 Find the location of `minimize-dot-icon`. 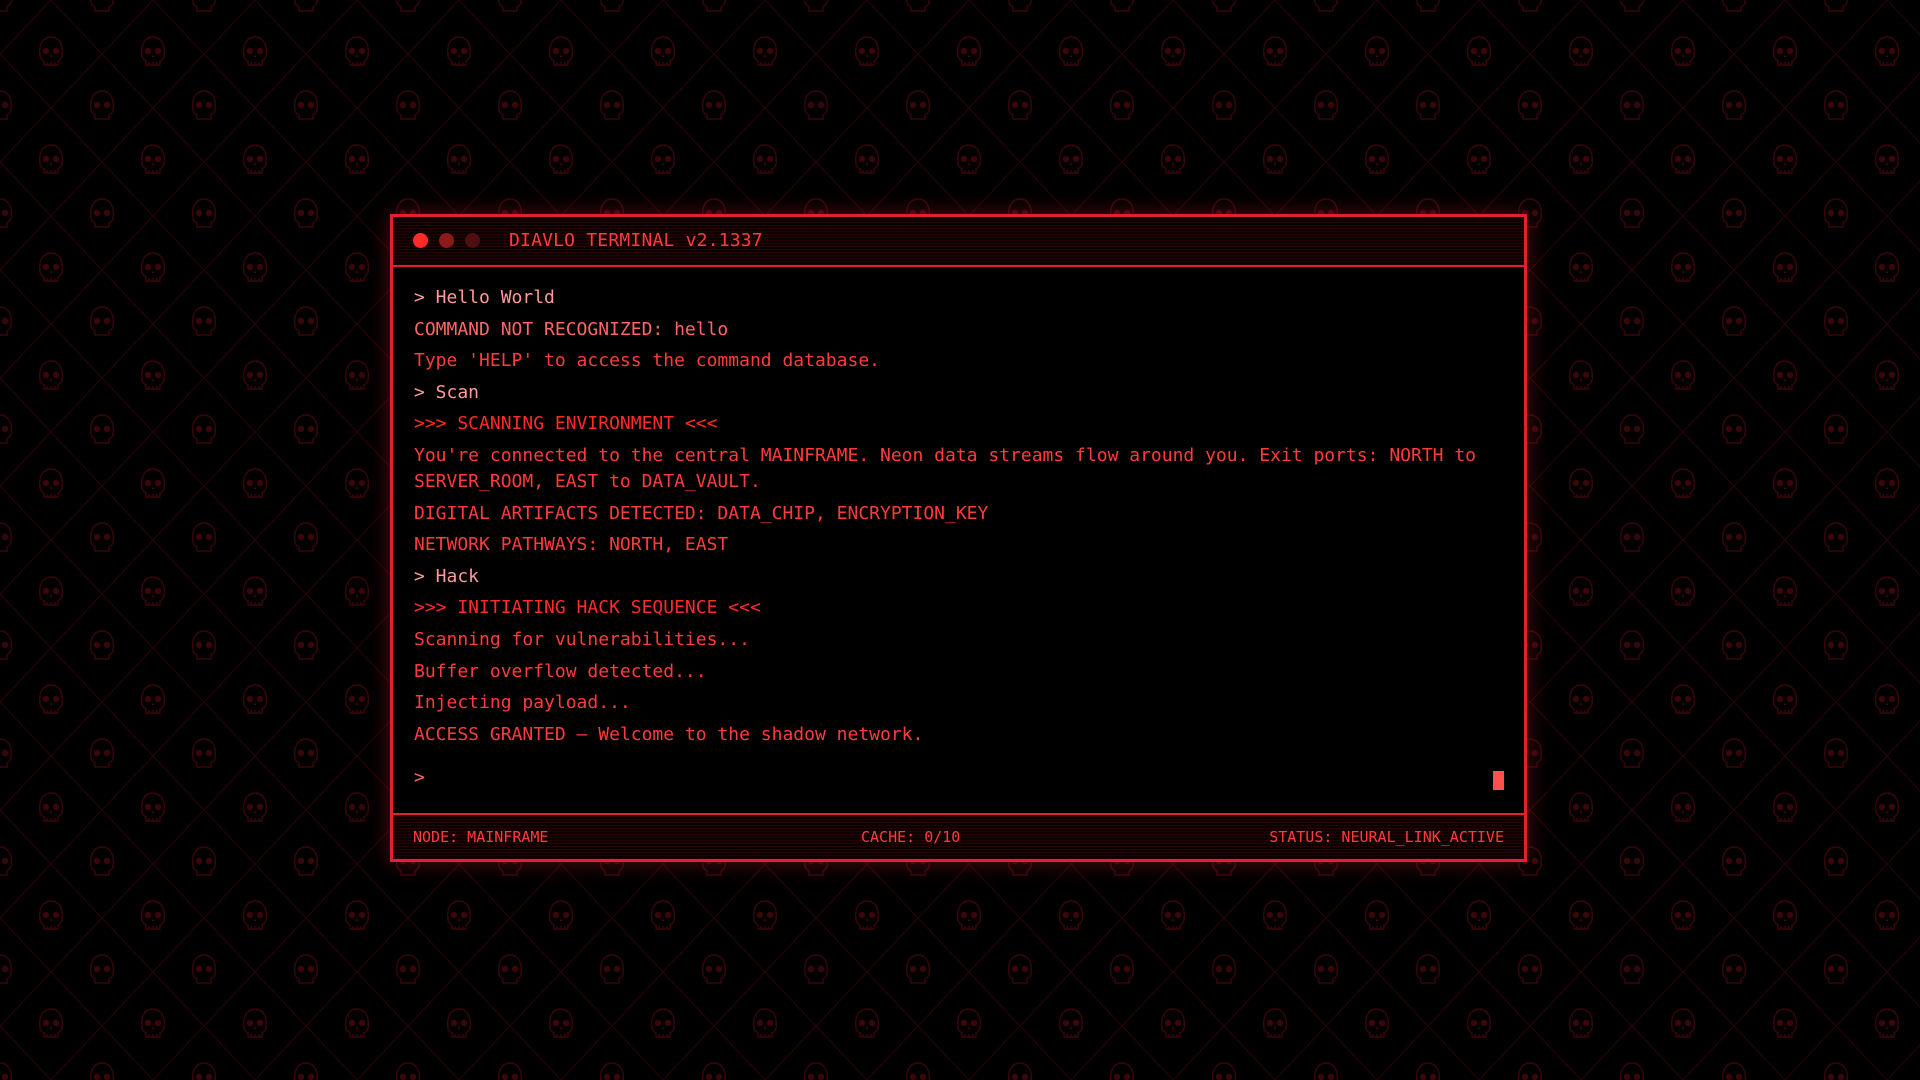

minimize-dot-icon is located at coordinates (446, 240).